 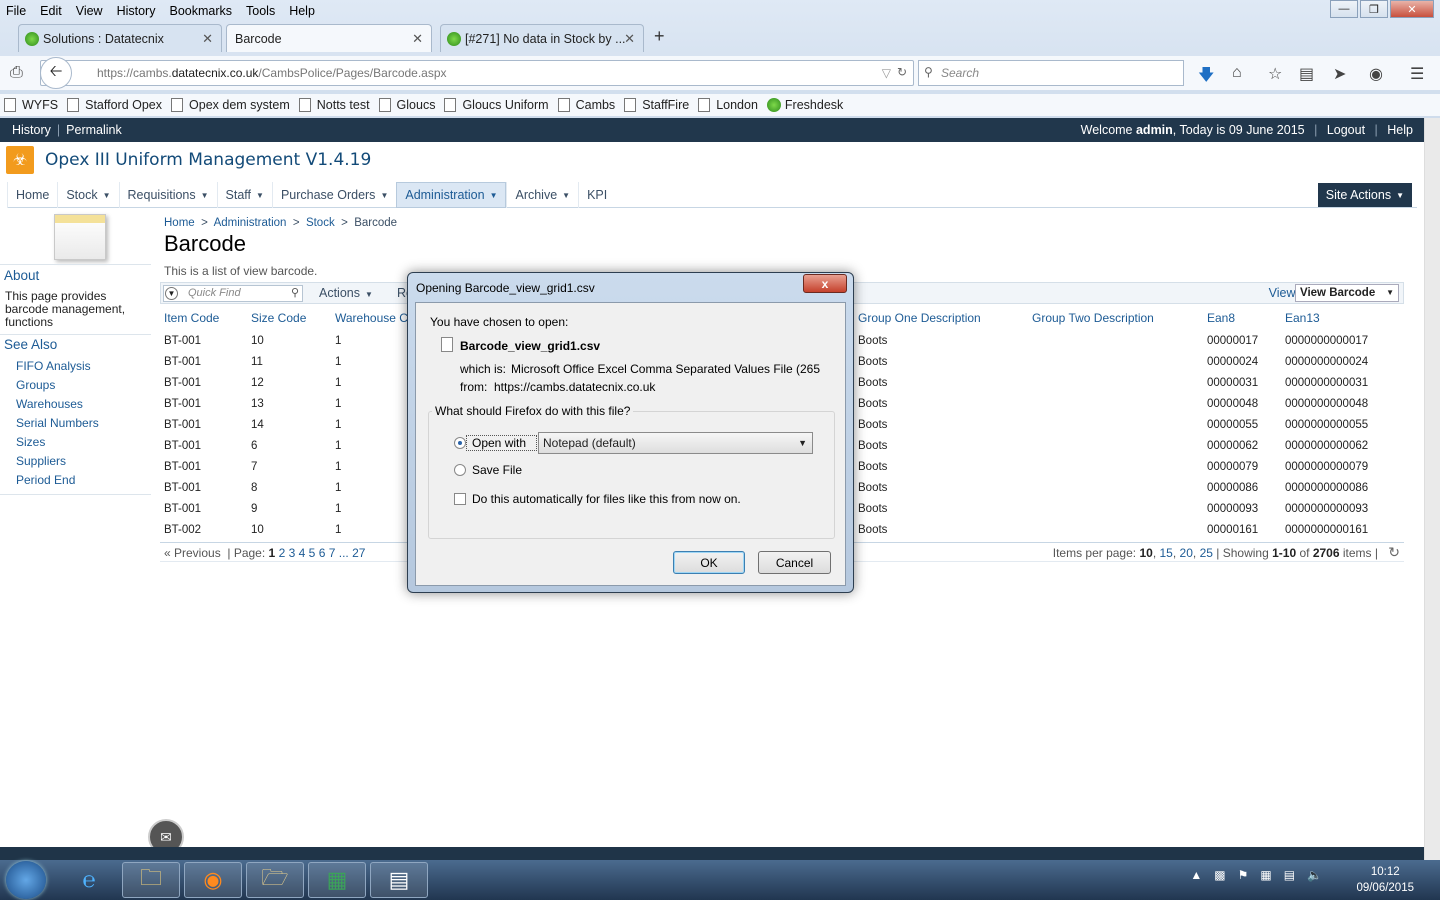 I want to click on bookmark-wyfs: WYFS, so click(x=31, y=105).